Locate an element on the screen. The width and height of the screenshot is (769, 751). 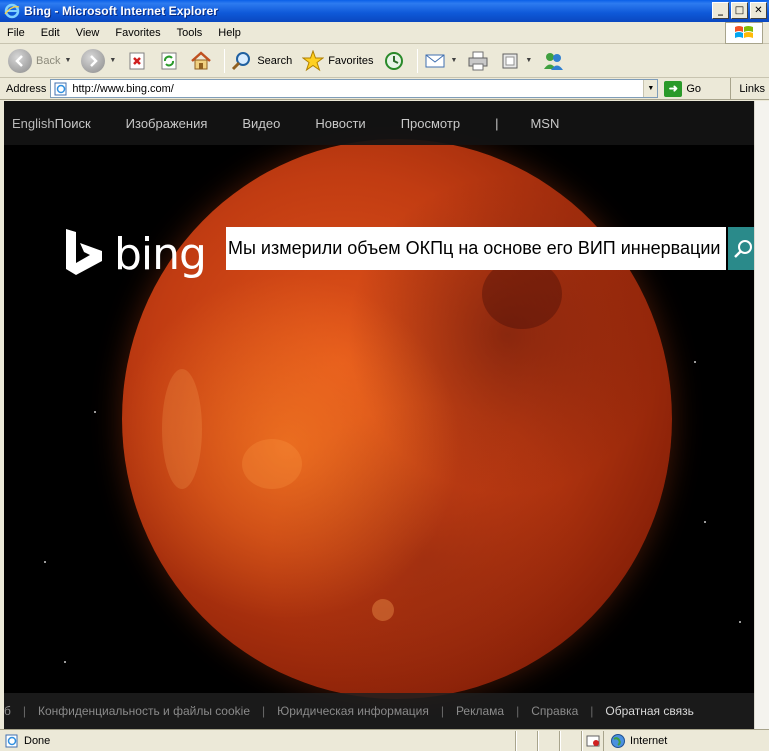
back-arrow-icon is located at coordinates (20, 60).